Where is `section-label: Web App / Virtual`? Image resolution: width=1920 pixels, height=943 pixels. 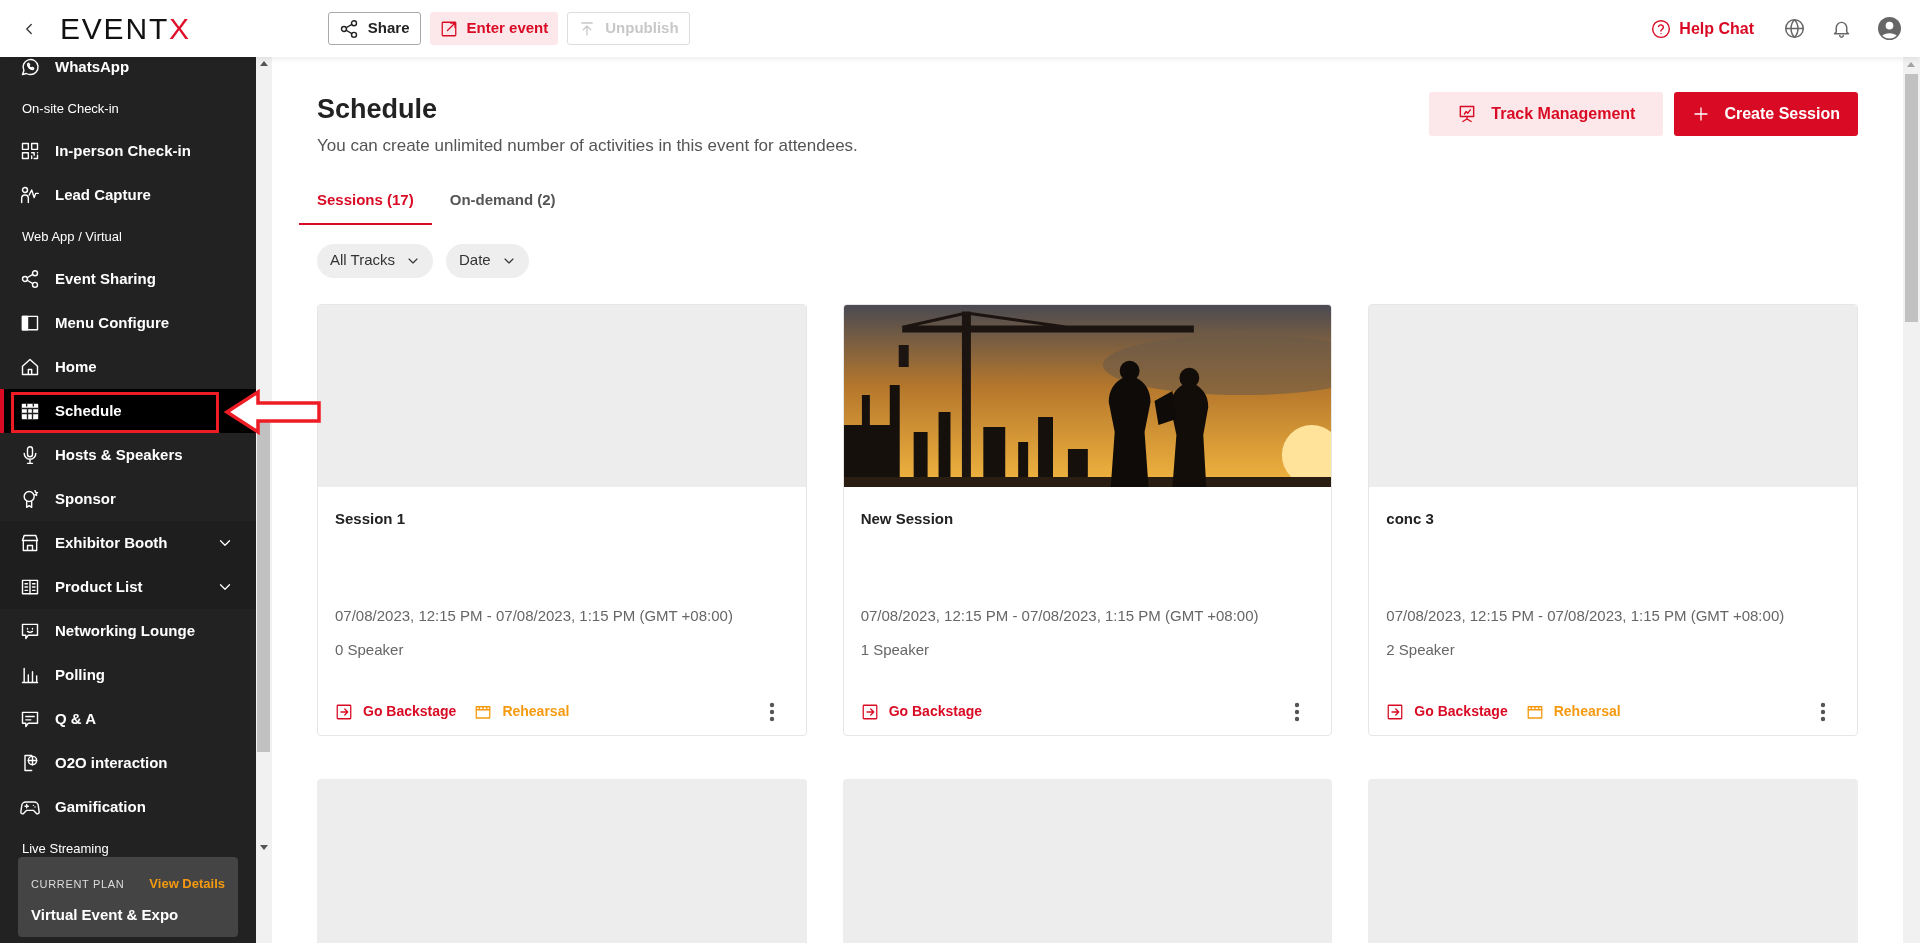 section-label: Web App / Virtual is located at coordinates (72, 237).